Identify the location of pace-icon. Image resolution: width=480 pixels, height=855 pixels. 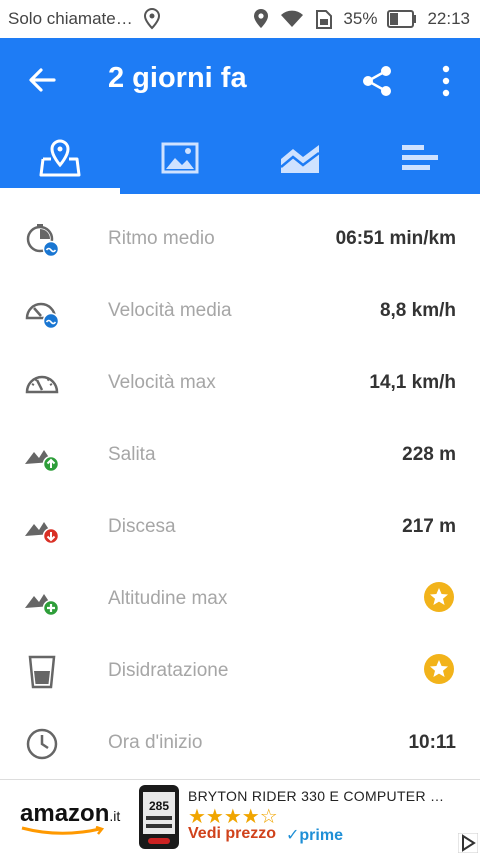
(43, 241).